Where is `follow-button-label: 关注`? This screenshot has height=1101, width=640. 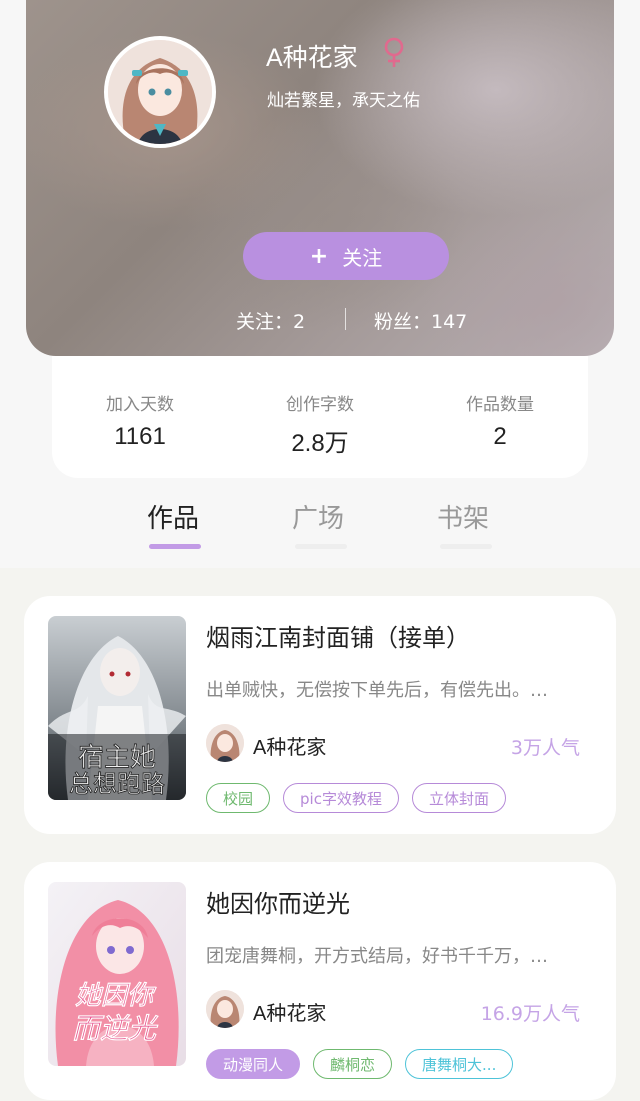 follow-button-label: 关注 is located at coordinates (362, 257).